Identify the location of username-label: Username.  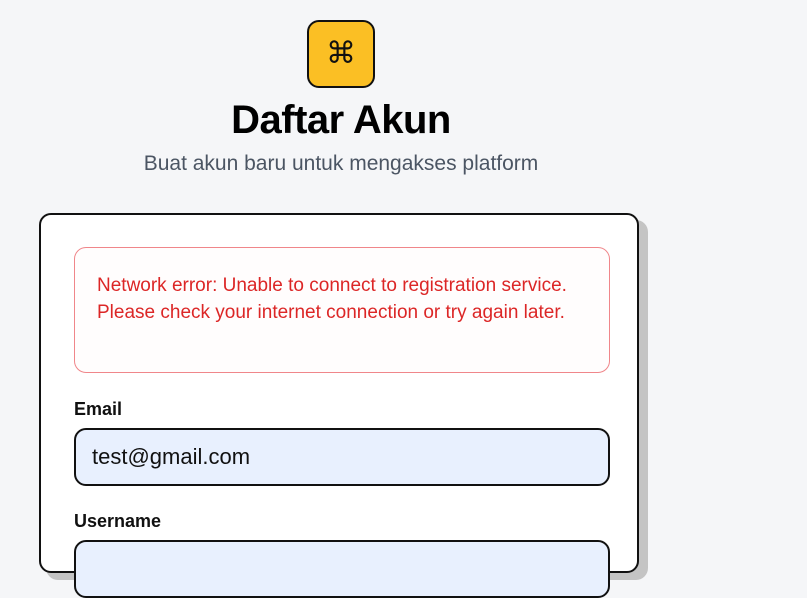
(118, 521).